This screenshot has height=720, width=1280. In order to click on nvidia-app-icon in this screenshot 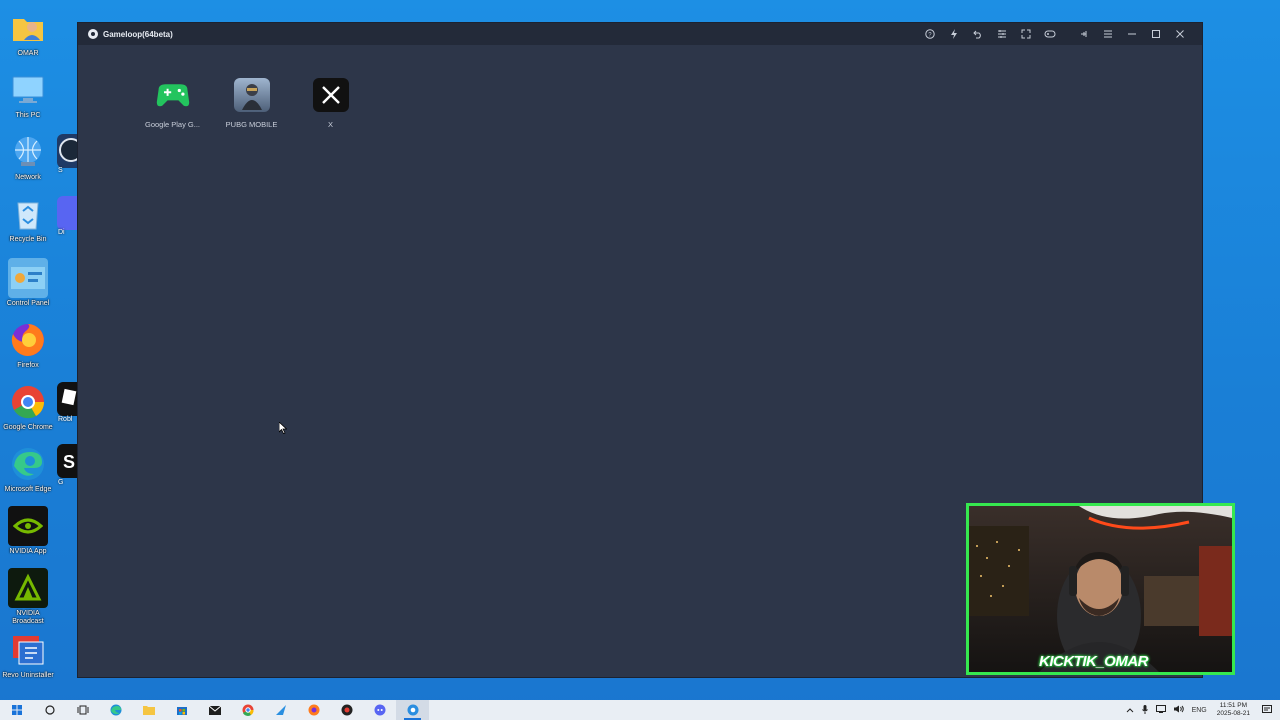, I will do `click(28, 526)`.